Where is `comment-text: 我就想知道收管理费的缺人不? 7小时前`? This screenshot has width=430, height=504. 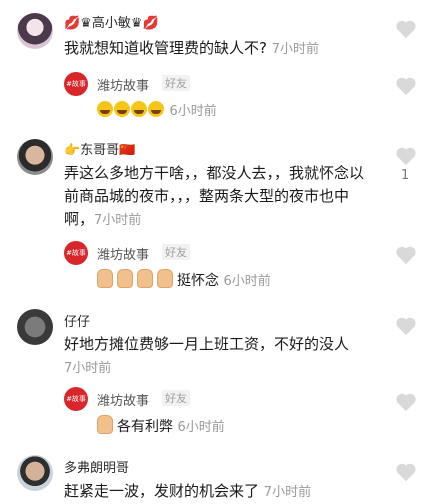 comment-text: 我就想知道收管理费的缺人不? 7小时前 is located at coordinates (219, 49).